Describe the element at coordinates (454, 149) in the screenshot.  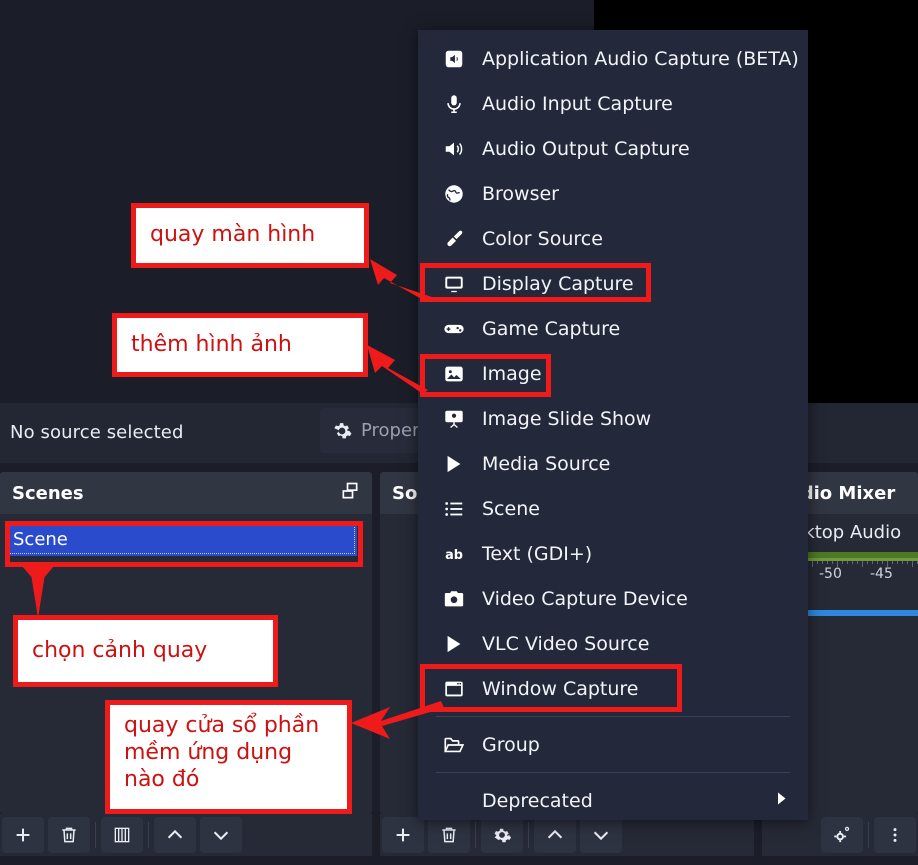
I see `speaker-icon` at that location.